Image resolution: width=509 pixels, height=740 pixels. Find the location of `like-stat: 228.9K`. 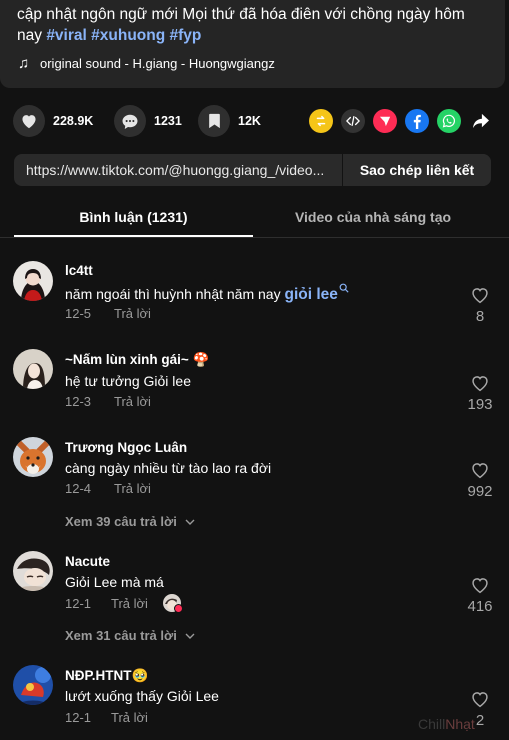

like-stat: 228.9K is located at coordinates (53, 121).